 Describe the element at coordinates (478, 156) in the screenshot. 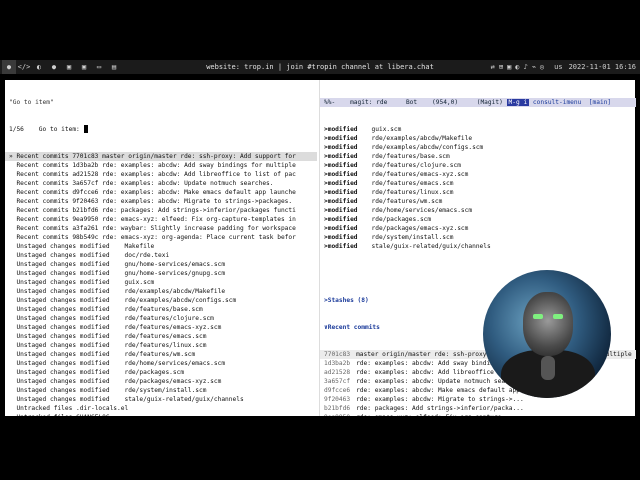

I see `modified-file-row: >modified rde/features/base.scm` at that location.